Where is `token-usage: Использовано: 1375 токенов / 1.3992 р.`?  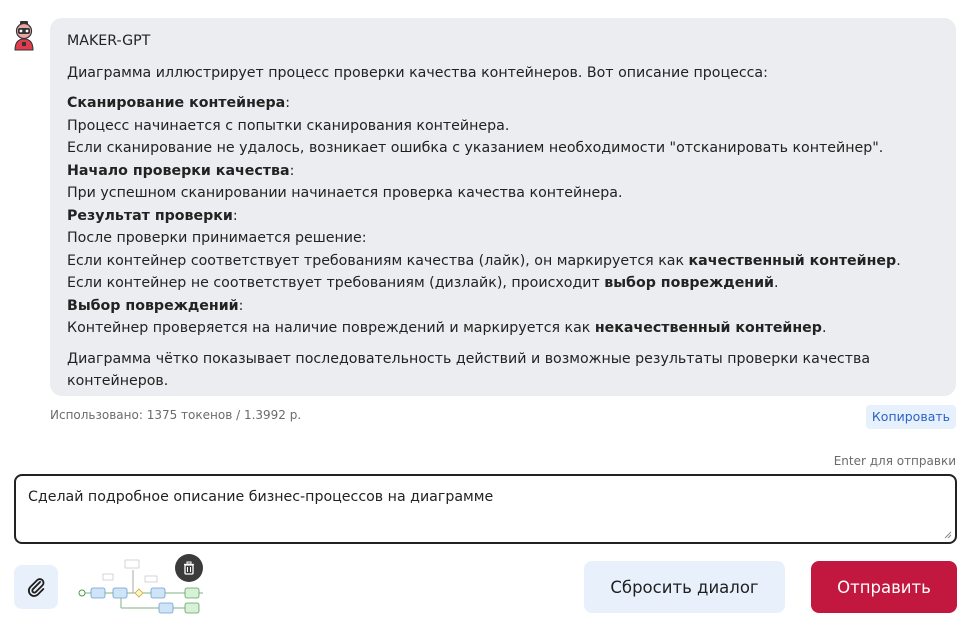
token-usage: Использовано: 1375 токенов / 1.3992 р. is located at coordinates (176, 415).